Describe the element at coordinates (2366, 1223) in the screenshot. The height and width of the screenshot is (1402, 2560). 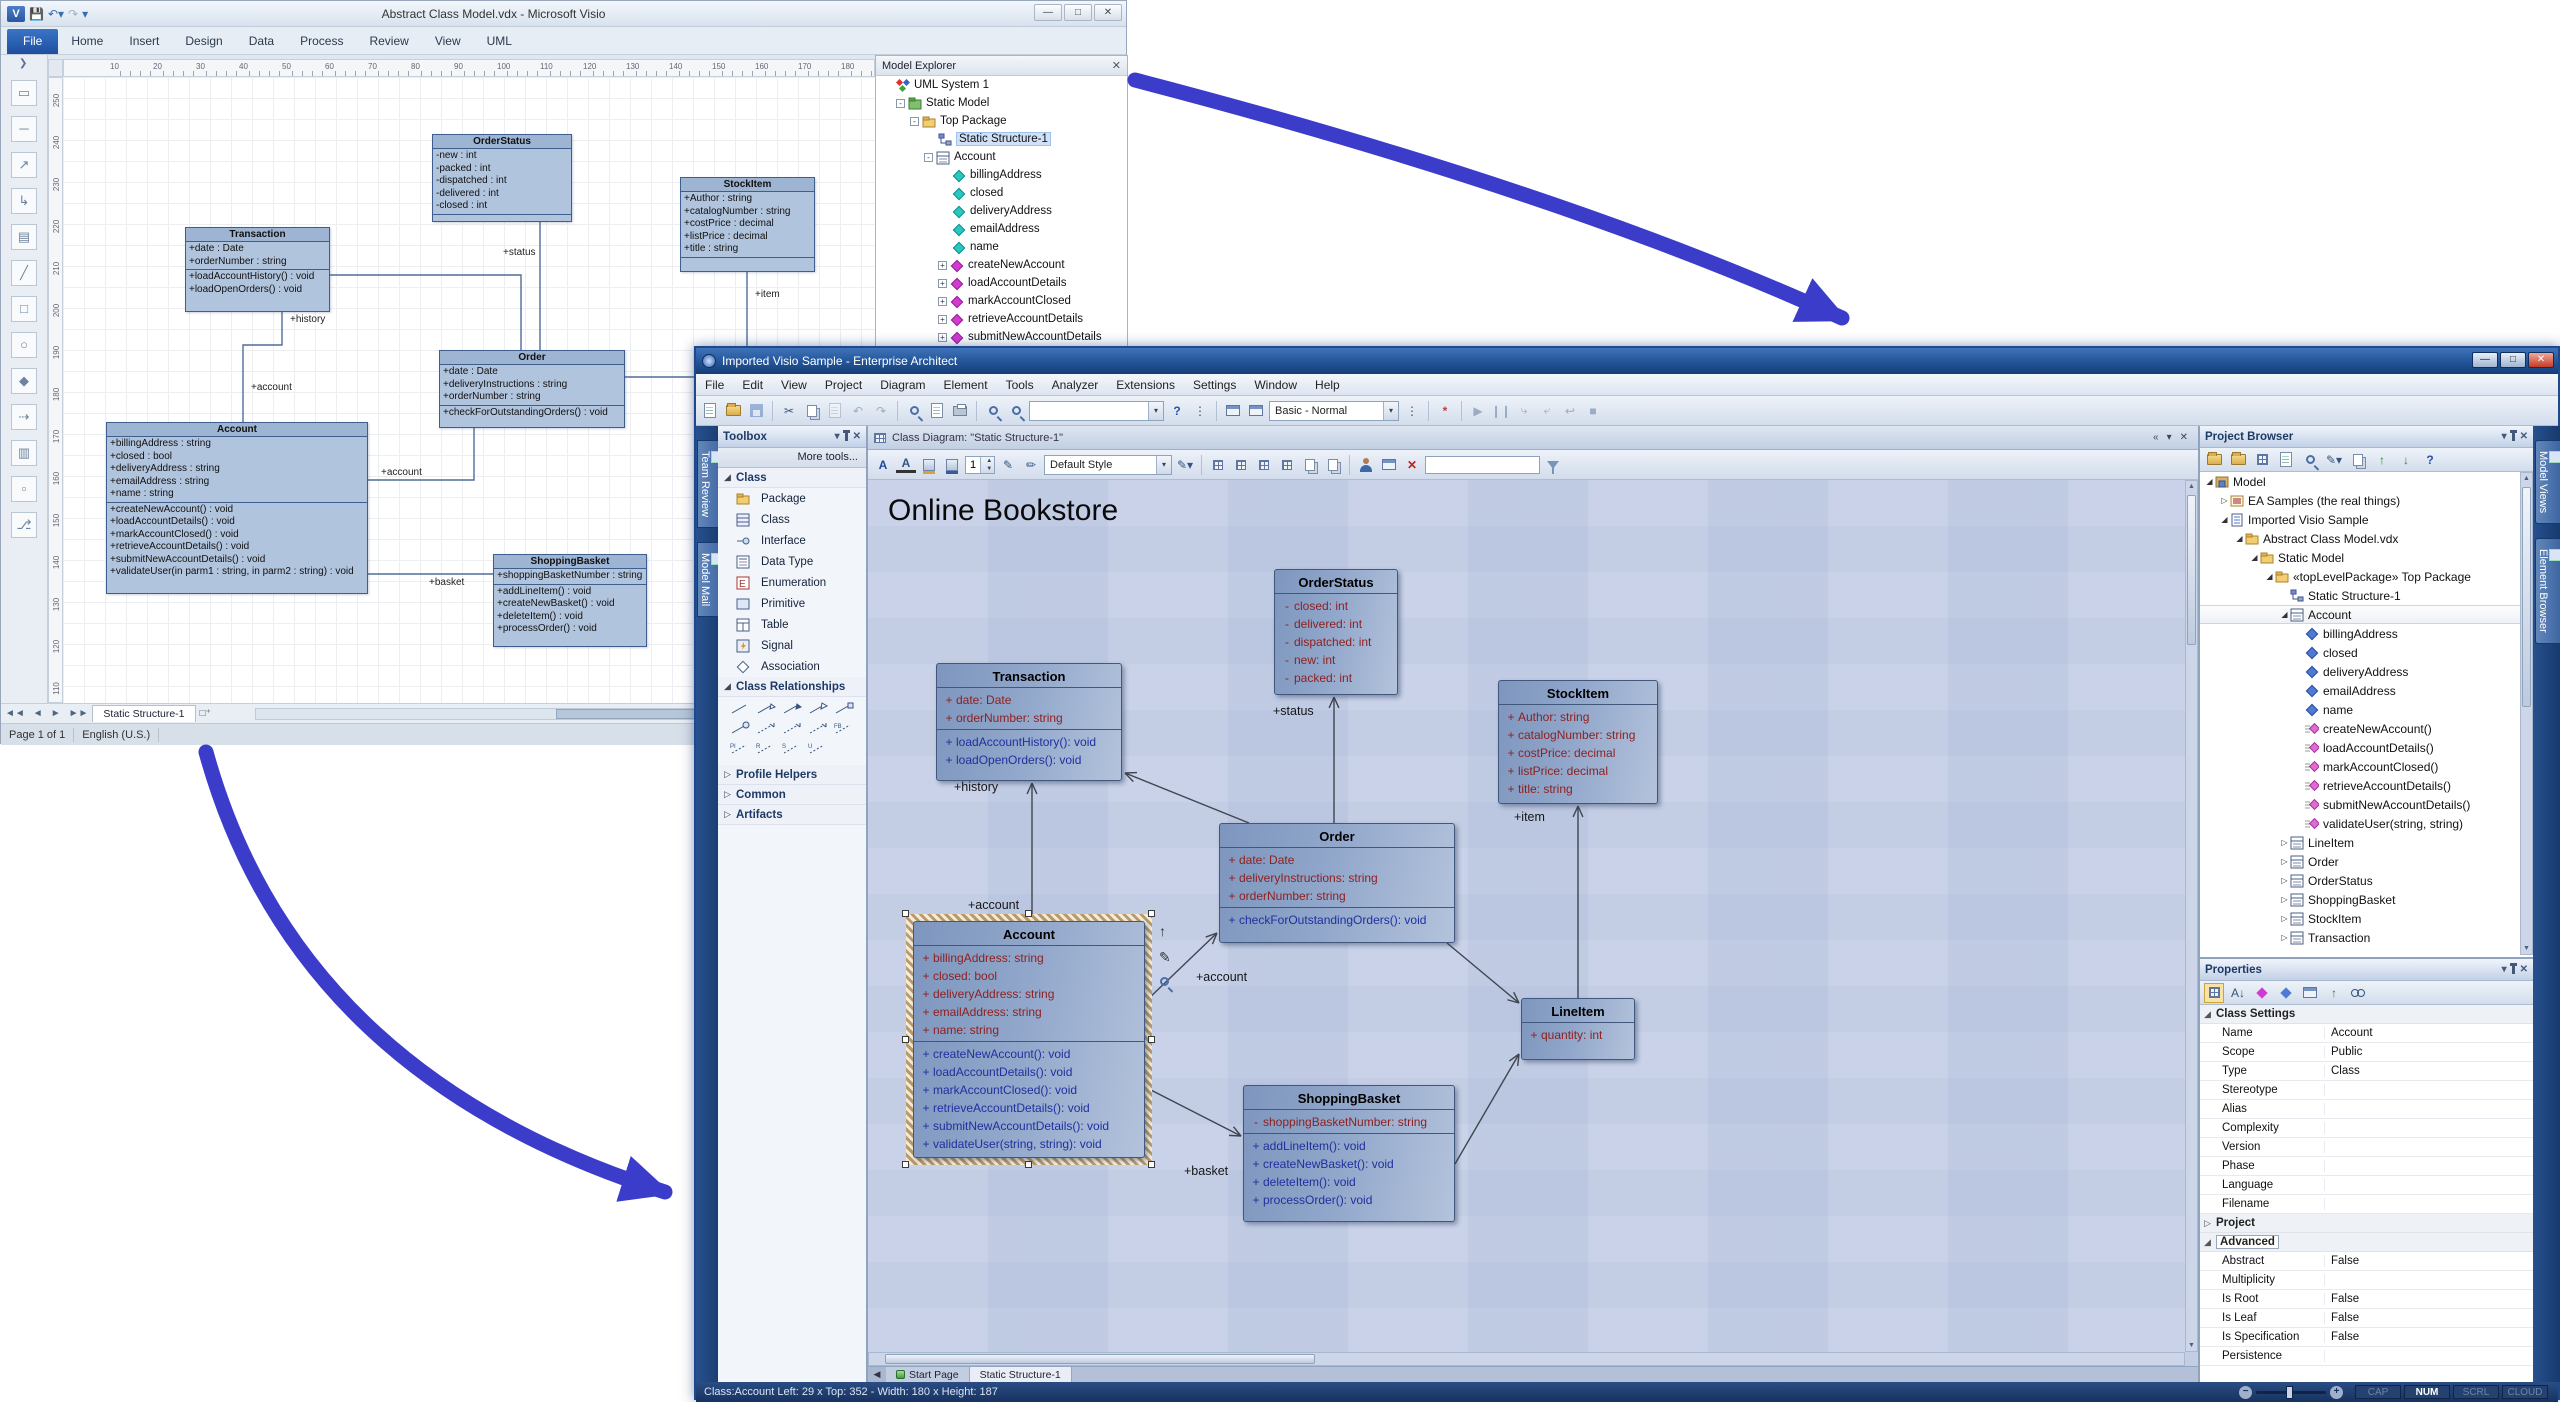
I see `properties-section-project: ▷Project` at that location.